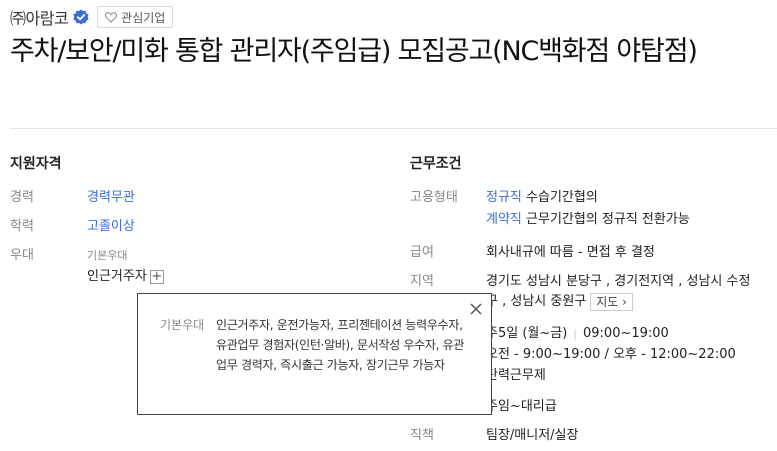 The width and height of the screenshot is (777, 451). Describe the element at coordinates (39, 17) in the screenshot. I see `company-name: ㈜아람코` at that location.